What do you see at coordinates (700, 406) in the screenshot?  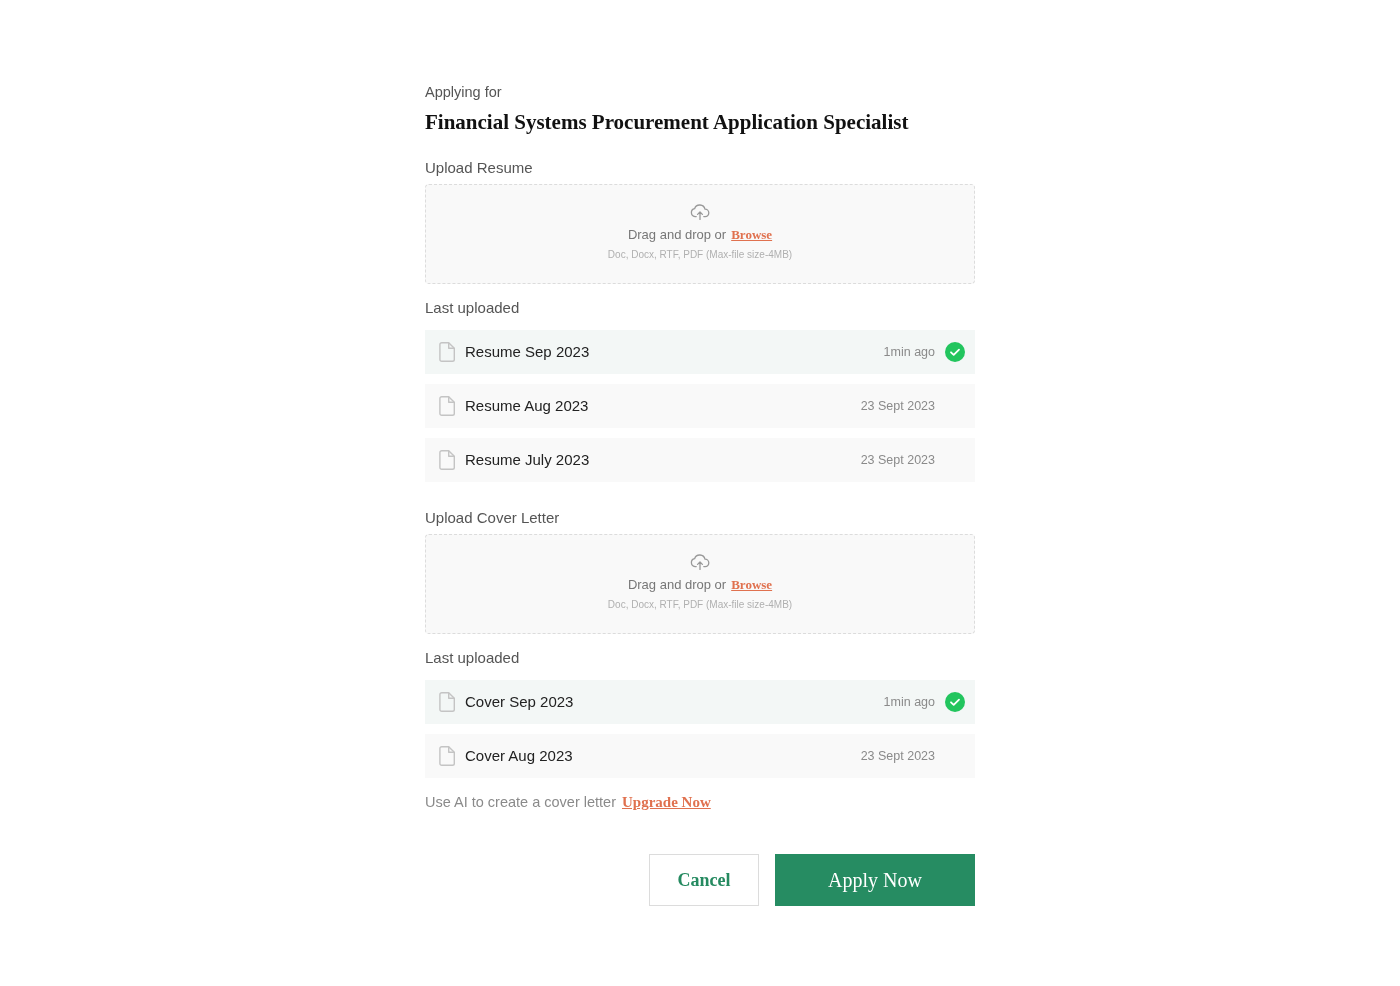 I see `uploaded-file-row: Resume Aug 2023 23 Sept 2023` at bounding box center [700, 406].